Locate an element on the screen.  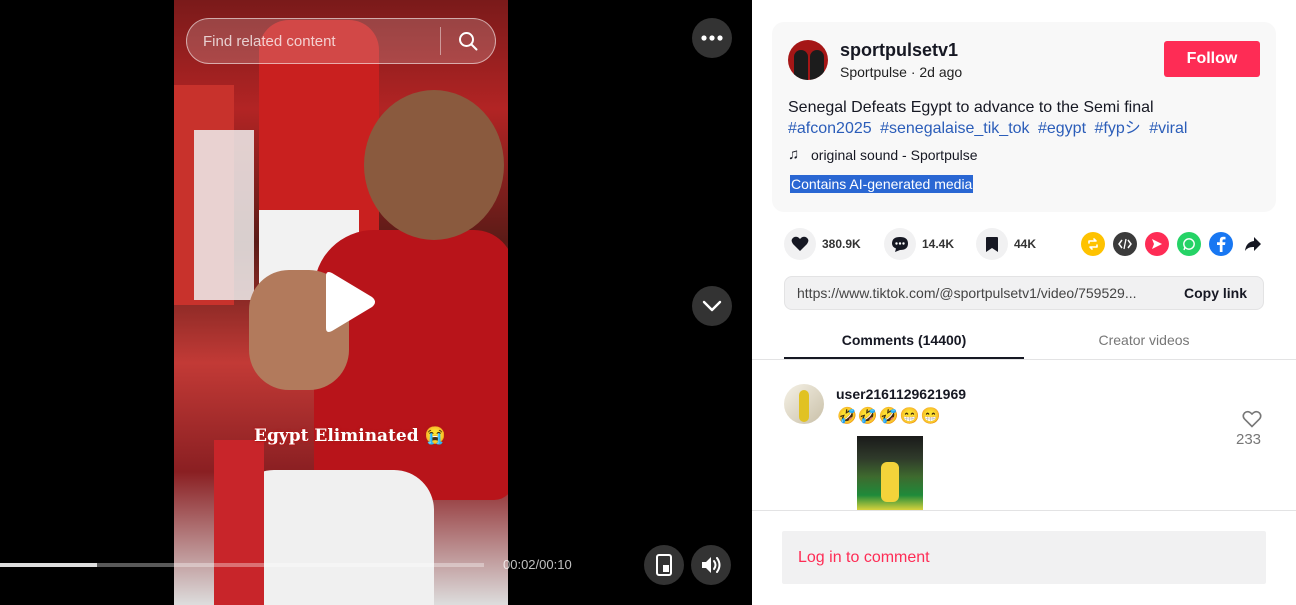
sound-name: original sound - Sportpulse is located at coordinates (894, 154).